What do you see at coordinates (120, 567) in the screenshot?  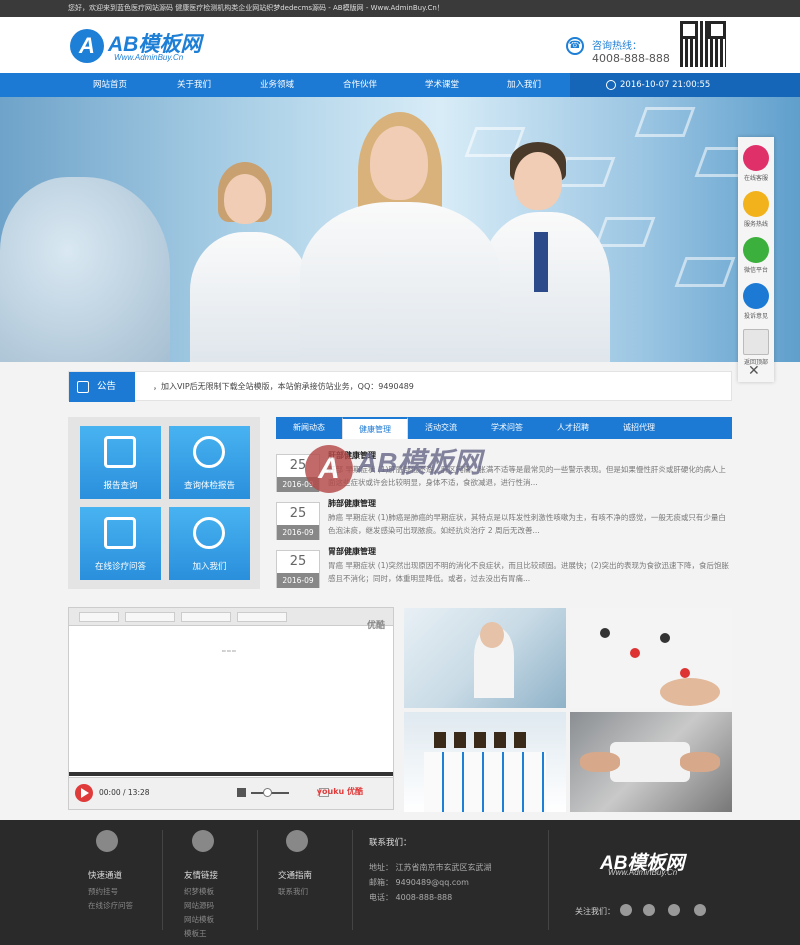 I see `online-qa-label: 在线诊疗问答` at bounding box center [120, 567].